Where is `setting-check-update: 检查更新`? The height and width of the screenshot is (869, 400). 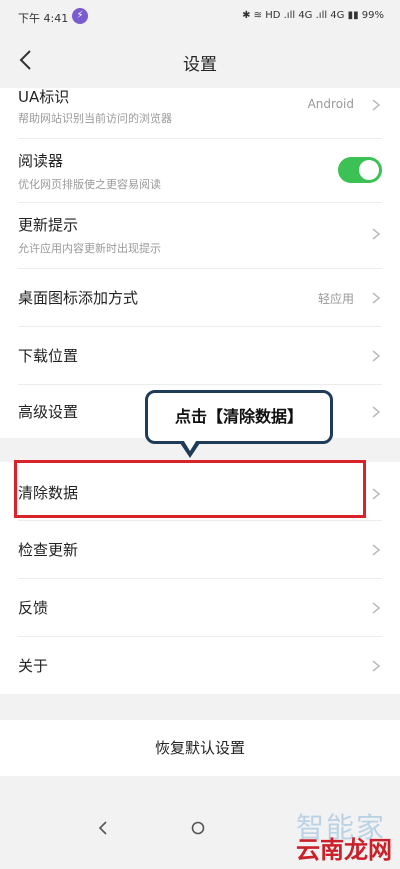 setting-check-update: 检查更新 is located at coordinates (200, 550).